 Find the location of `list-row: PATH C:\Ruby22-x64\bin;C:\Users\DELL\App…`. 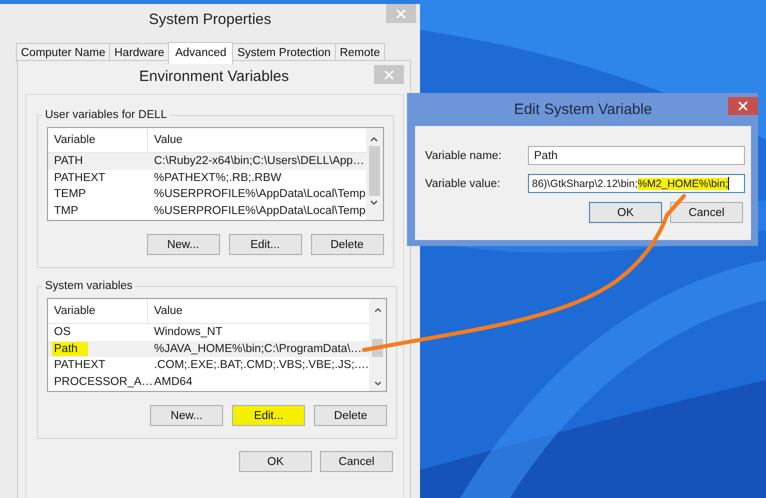

list-row: PATH C:\Ruby22-x64\bin;C:\Users\DELL\App… is located at coordinates (207, 161).